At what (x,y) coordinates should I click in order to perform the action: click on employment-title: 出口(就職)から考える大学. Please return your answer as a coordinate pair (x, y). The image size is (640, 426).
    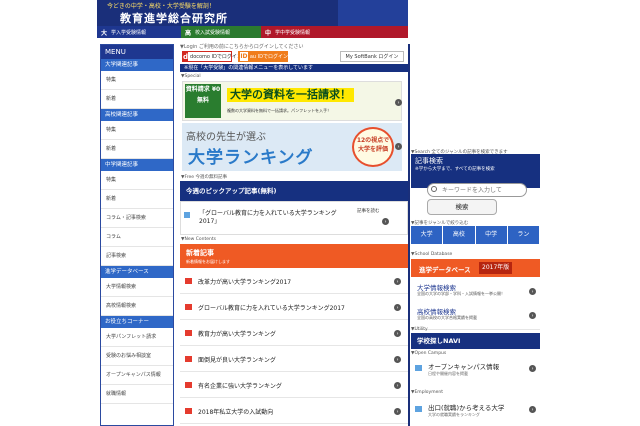
    Looking at the image, I should click on (466, 408).